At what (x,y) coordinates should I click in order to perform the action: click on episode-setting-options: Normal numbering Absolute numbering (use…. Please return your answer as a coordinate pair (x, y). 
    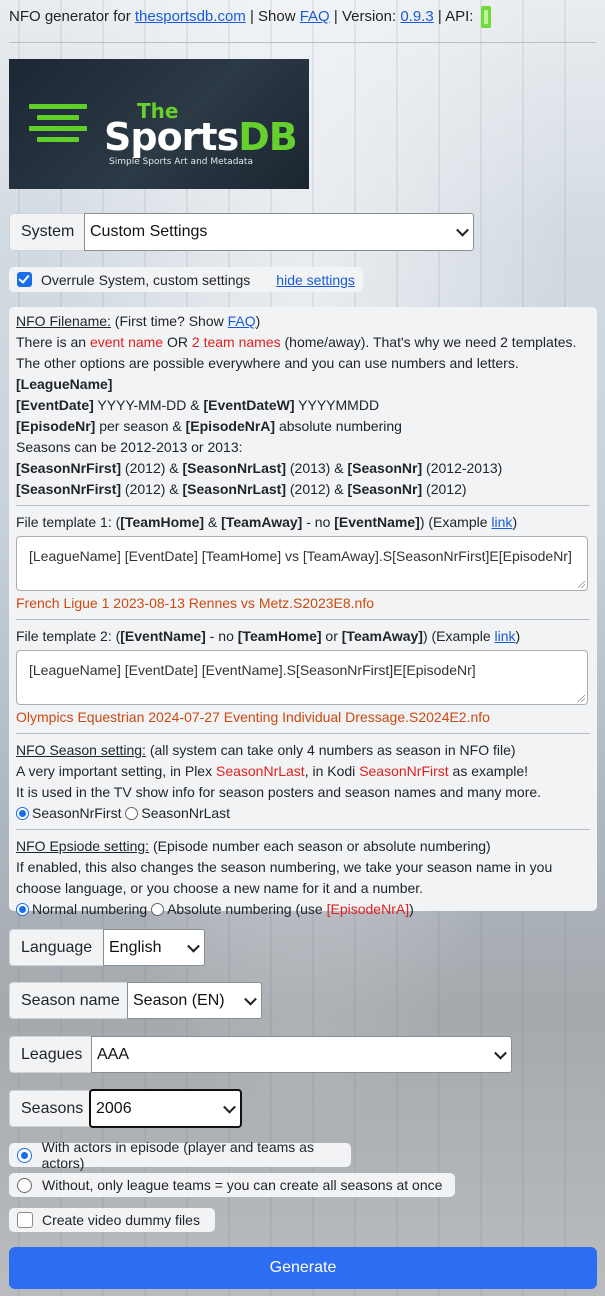
    Looking at the image, I should click on (303, 909).